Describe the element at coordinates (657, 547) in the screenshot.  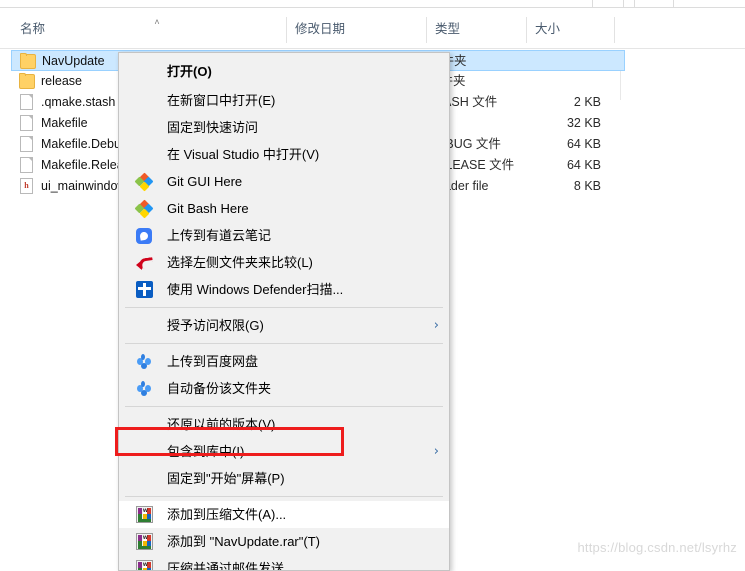
I see `watermark-text: https://blog.csdn.net/lsyrhz` at that location.